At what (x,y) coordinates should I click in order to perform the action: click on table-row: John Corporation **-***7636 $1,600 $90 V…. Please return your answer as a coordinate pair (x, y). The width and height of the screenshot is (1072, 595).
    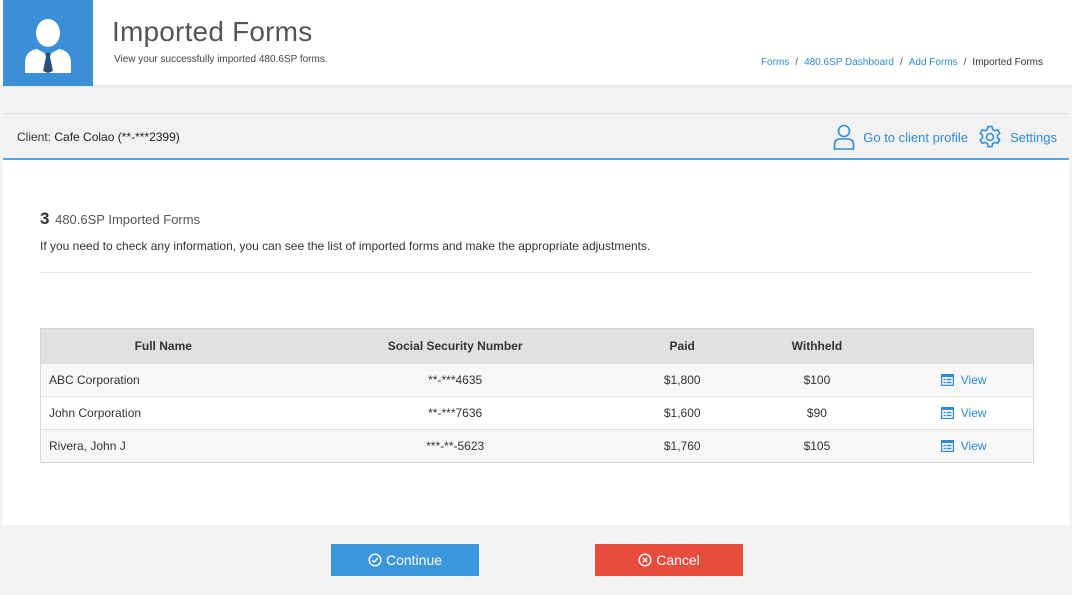
    Looking at the image, I should click on (537, 412).